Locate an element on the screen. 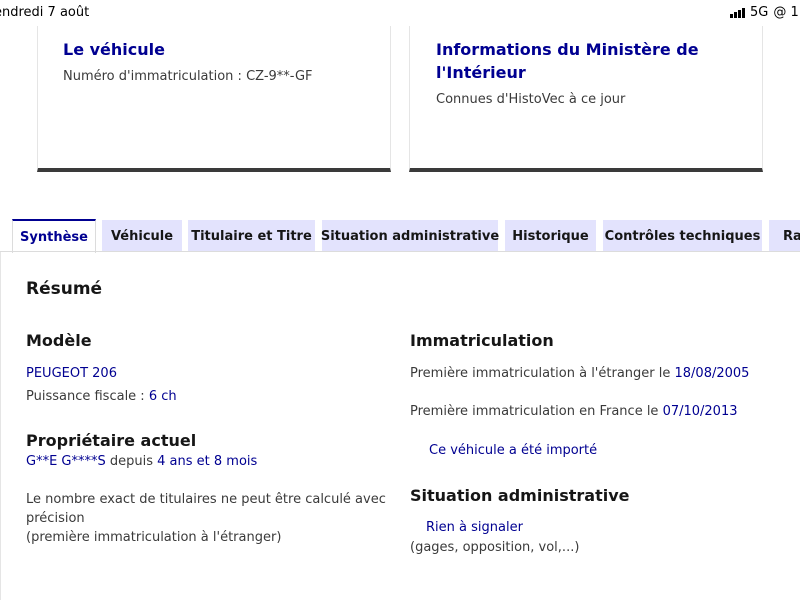  tab-historique: Historique is located at coordinates (550, 236).